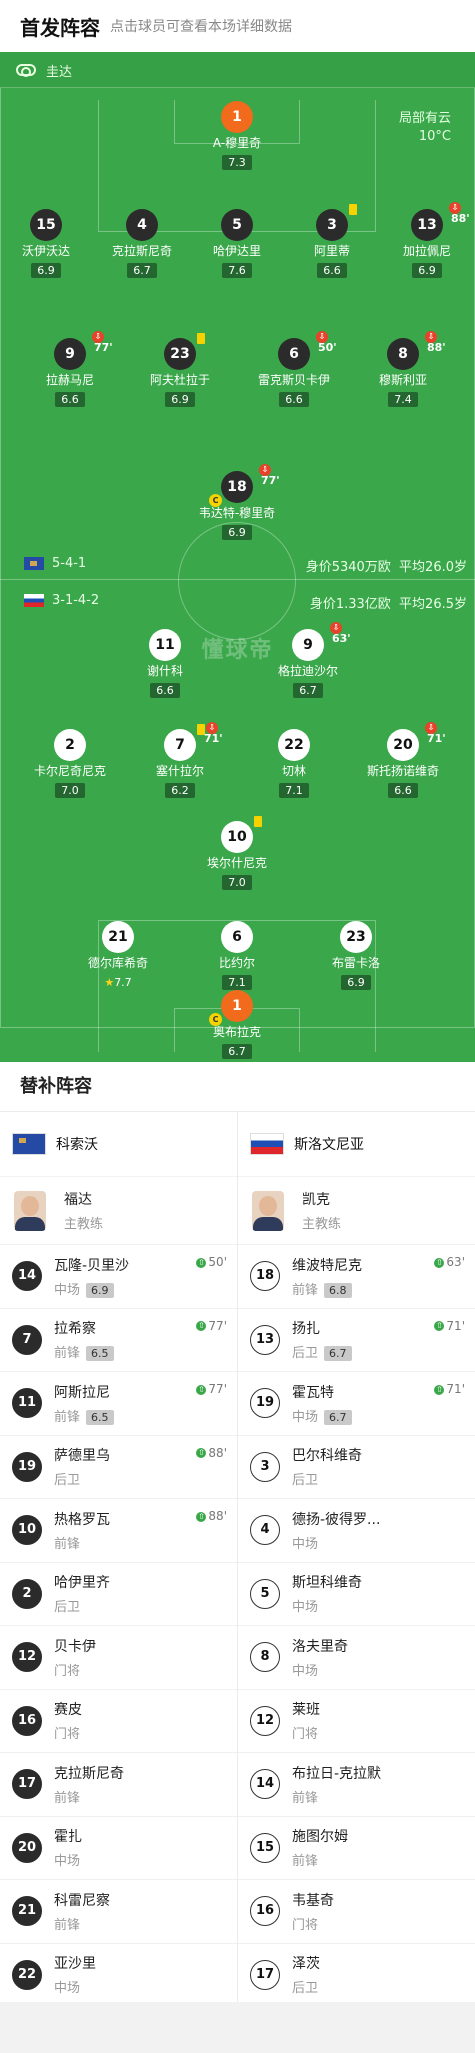 This screenshot has width=475, height=2053. Describe the element at coordinates (69, 563) in the screenshot. I see `formation-text: 5-4-1` at that location.